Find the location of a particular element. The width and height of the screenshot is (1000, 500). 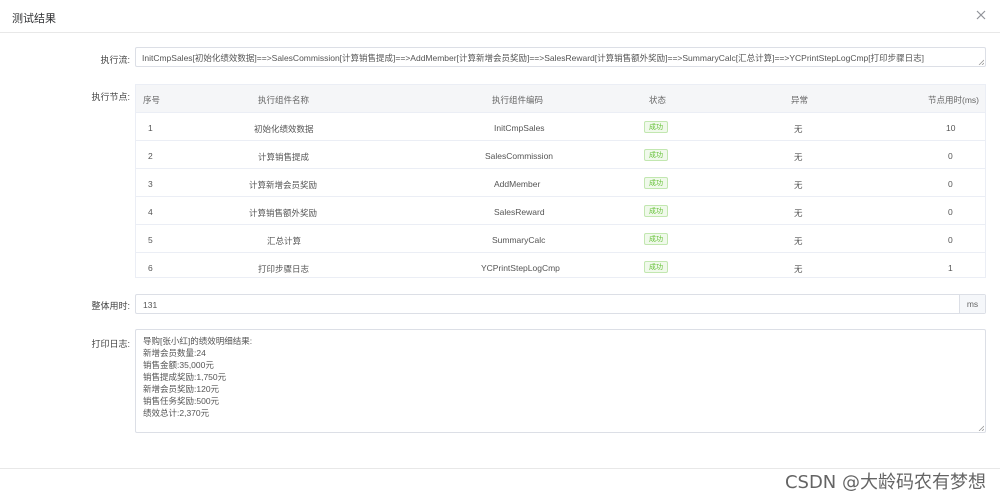

log-line: 导购[张小红]的绩效明细结果: is located at coordinates (198, 341).